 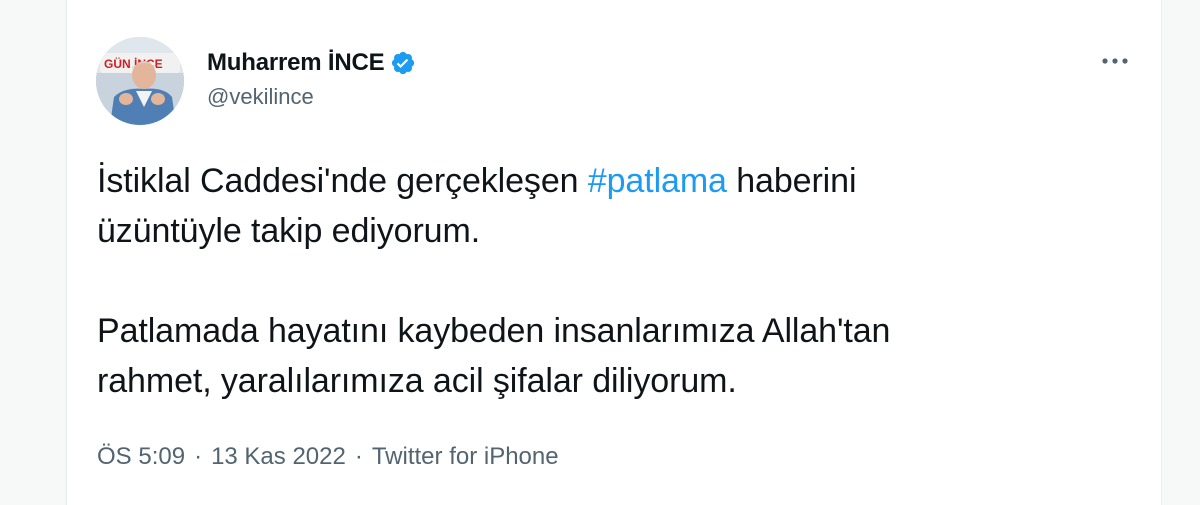 I want to click on author-name-row: Muharrem İNCE, so click(x=311, y=63).